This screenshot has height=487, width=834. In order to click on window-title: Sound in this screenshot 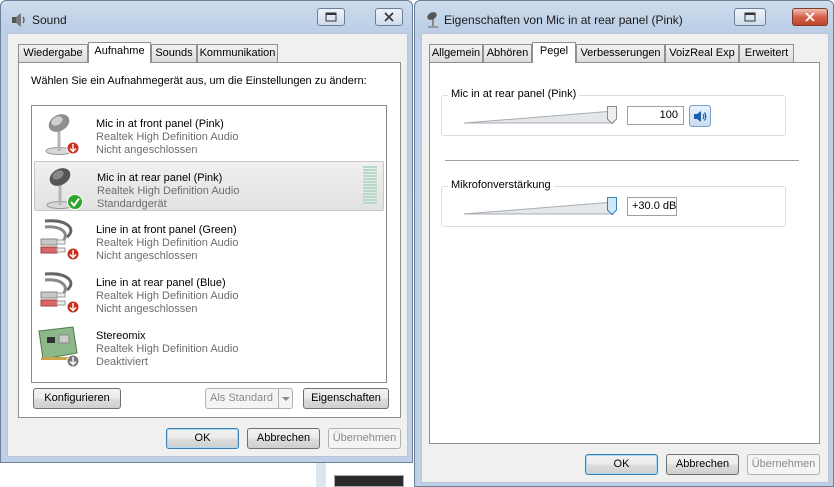, I will do `click(49, 20)`.